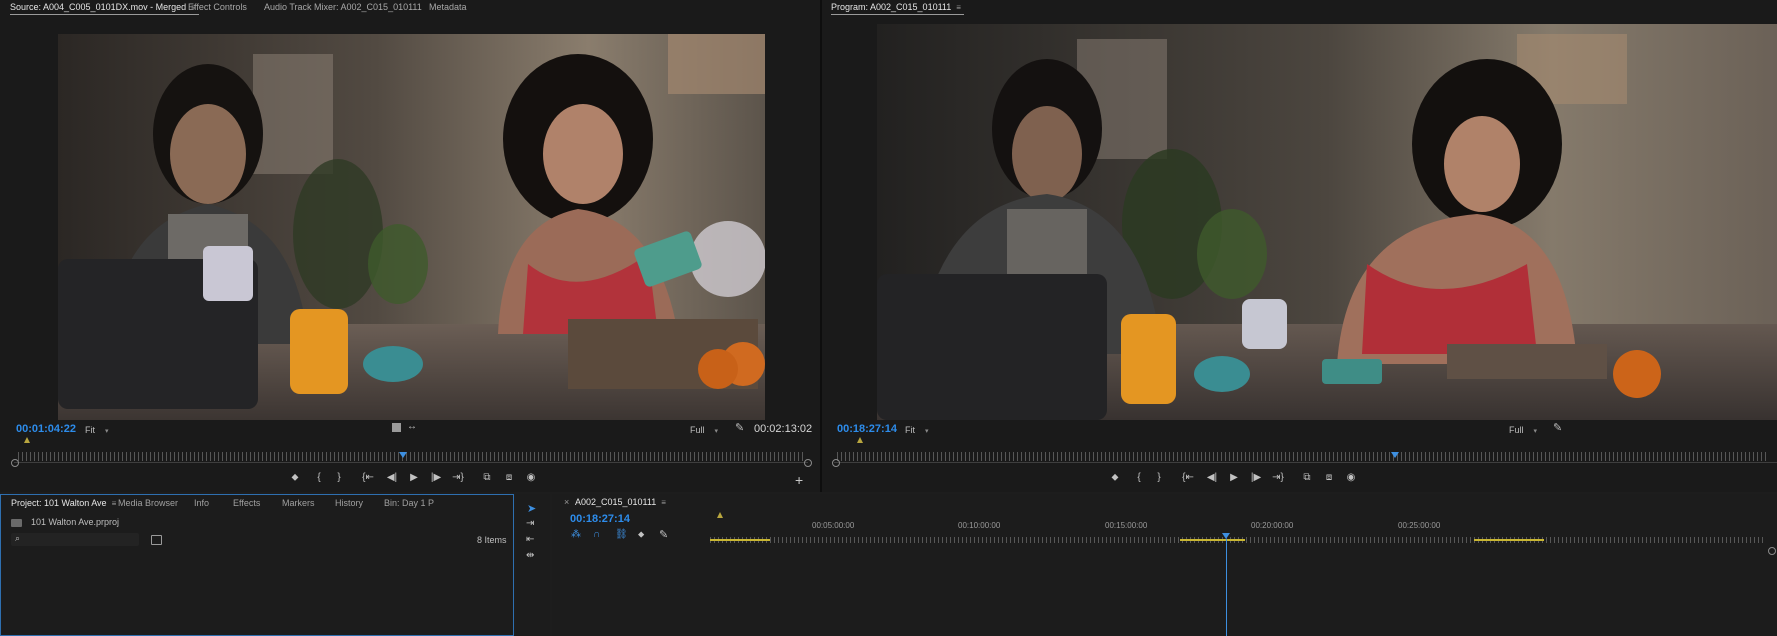 This screenshot has width=1777, height=636. I want to click on timeline-ruler-label: 00:05:00:00, so click(833, 525).